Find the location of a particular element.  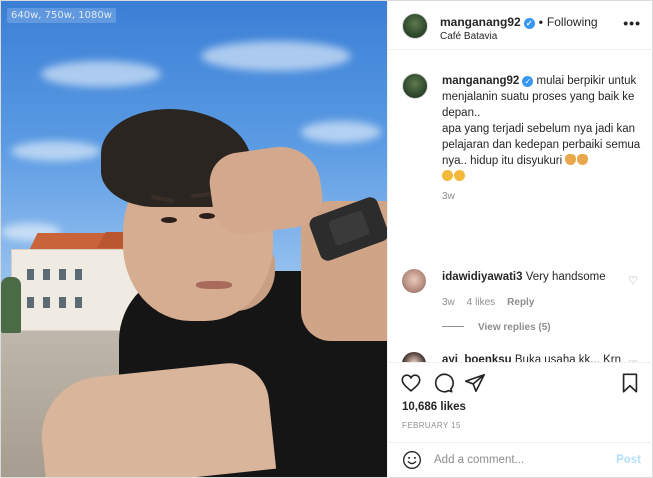

likes-count: 10,686 likes is located at coordinates (434, 407).